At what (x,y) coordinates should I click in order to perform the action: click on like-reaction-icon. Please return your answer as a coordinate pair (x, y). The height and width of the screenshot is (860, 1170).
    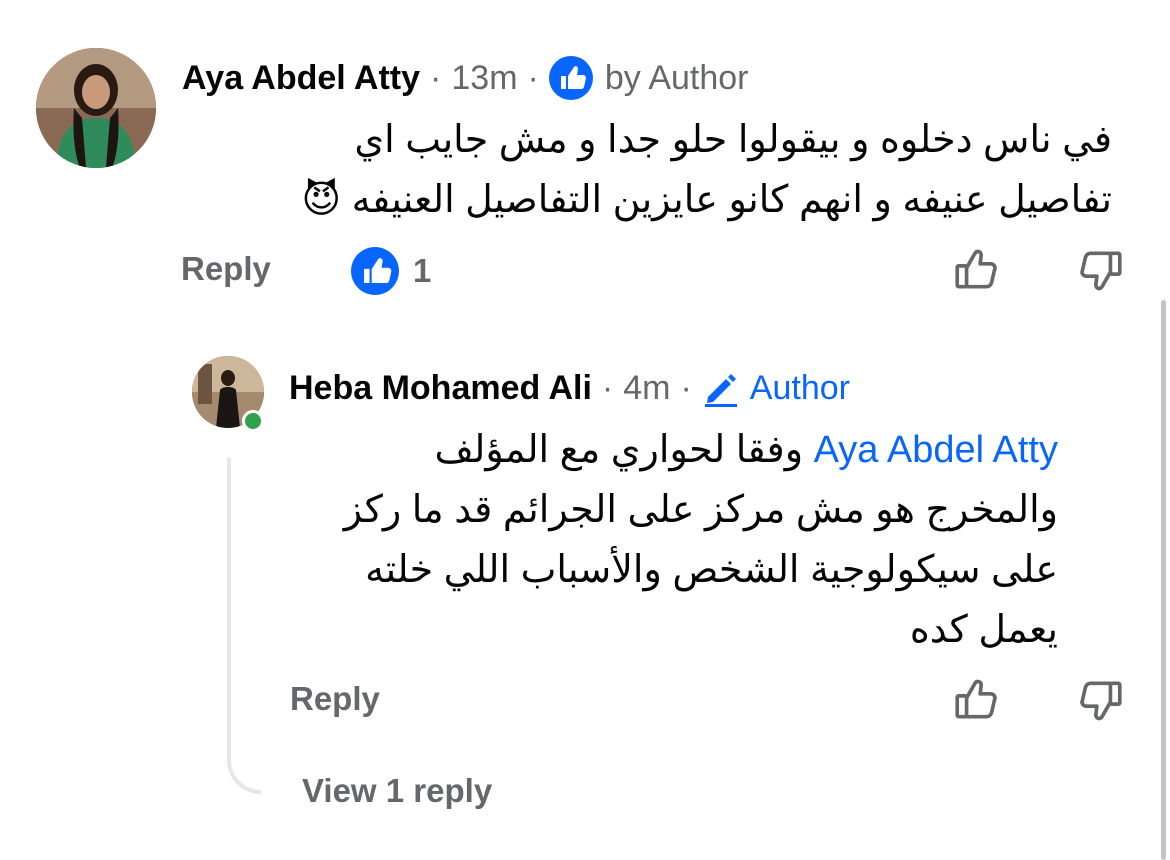
    Looking at the image, I should click on (375, 271).